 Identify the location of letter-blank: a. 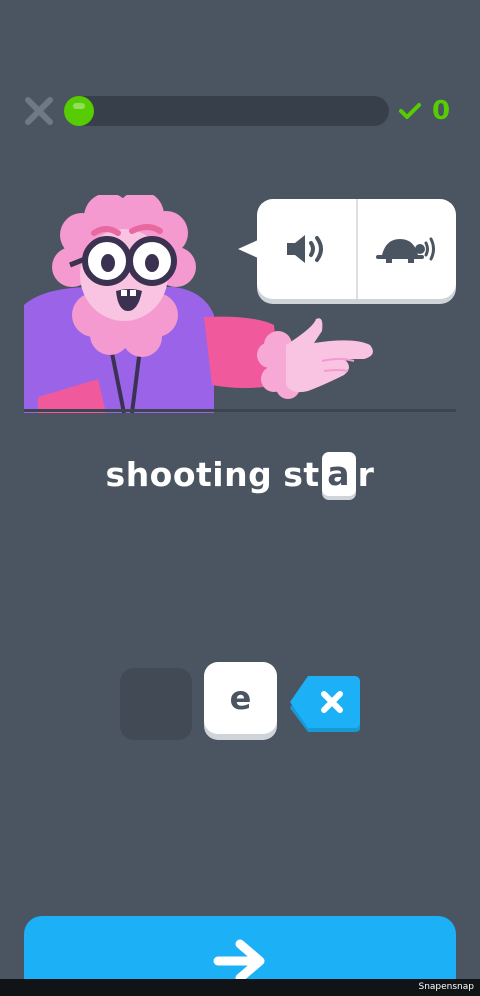
(338, 474).